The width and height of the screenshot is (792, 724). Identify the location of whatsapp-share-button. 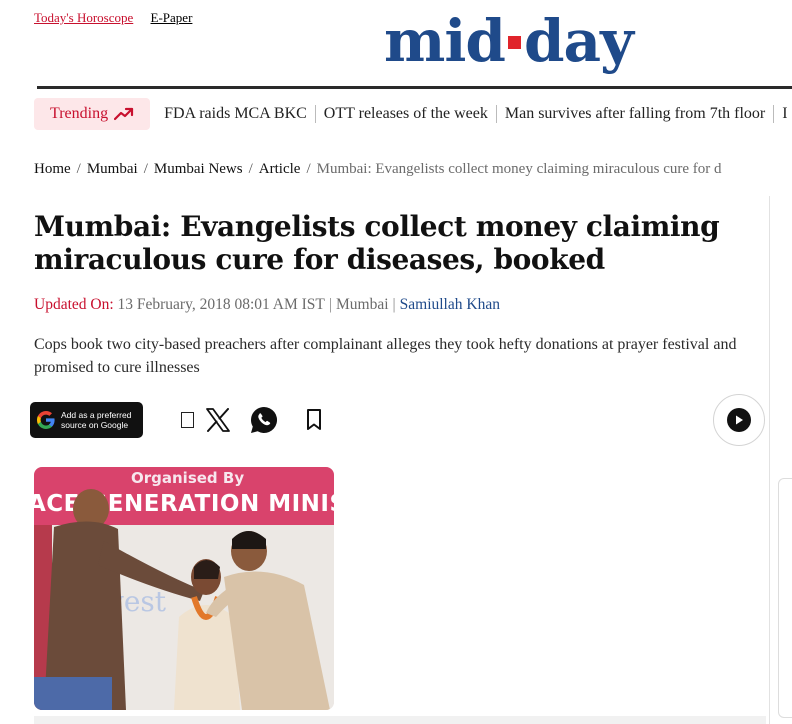
(264, 420).